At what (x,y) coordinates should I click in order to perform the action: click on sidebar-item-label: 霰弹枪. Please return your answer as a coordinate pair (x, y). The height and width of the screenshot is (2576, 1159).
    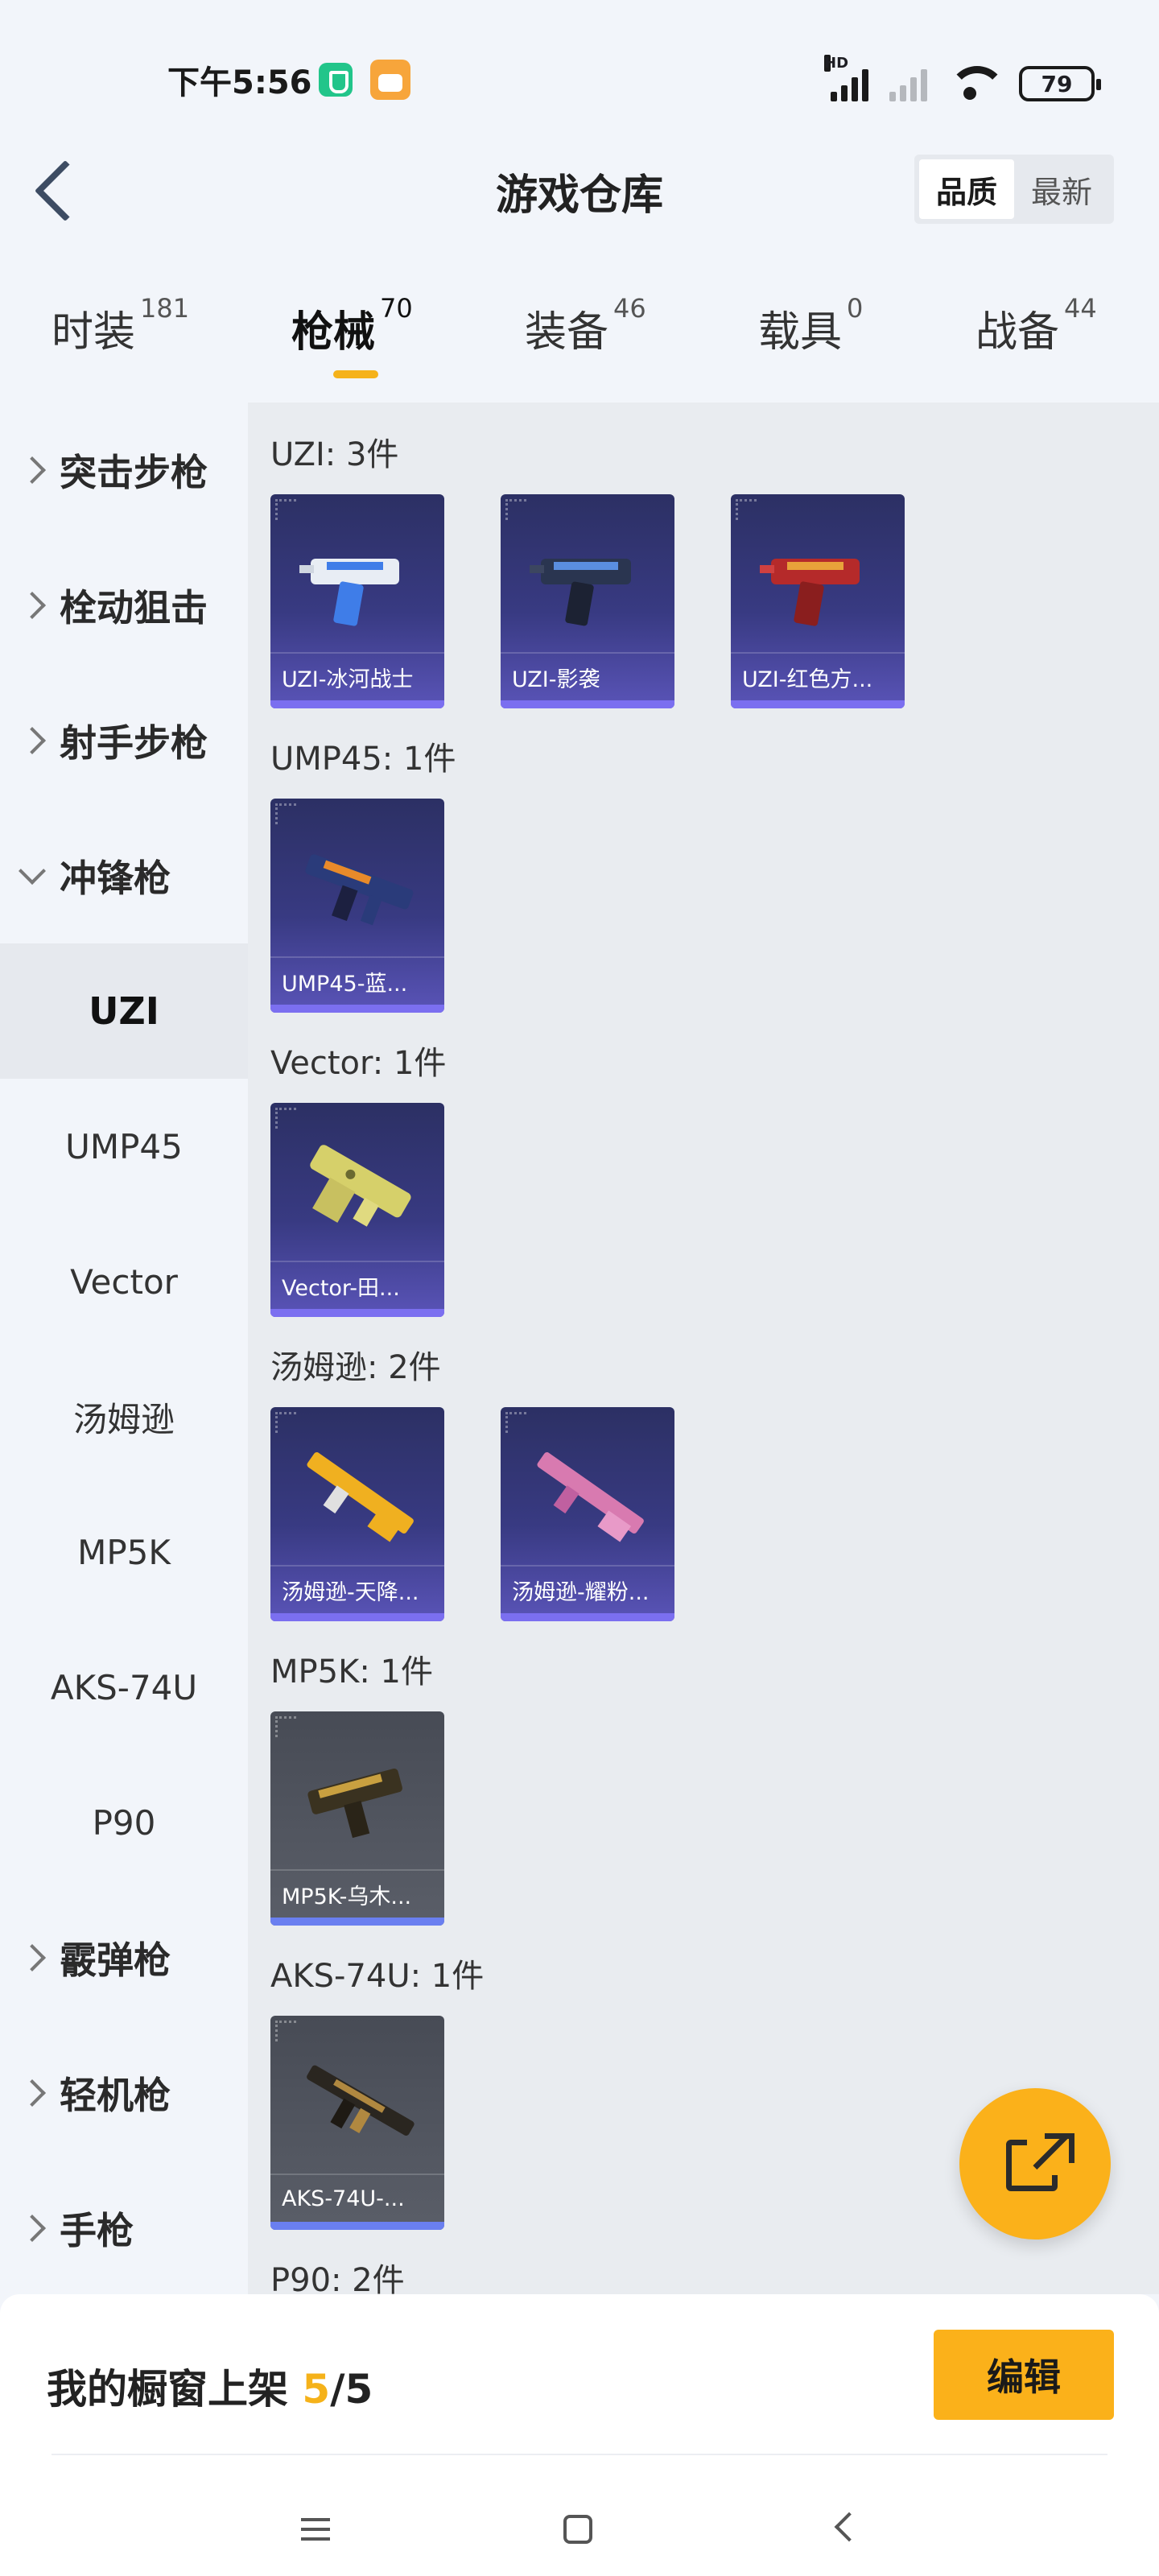
    Looking at the image, I should click on (115, 1960).